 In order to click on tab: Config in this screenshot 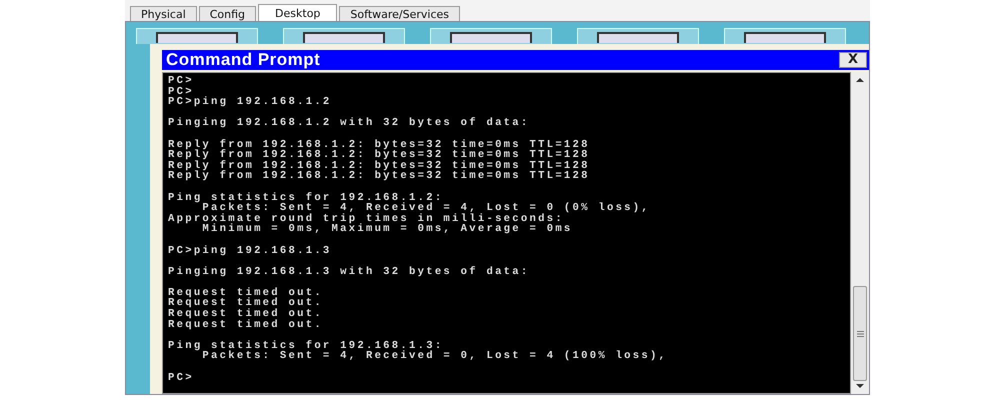, I will do `click(227, 13)`.